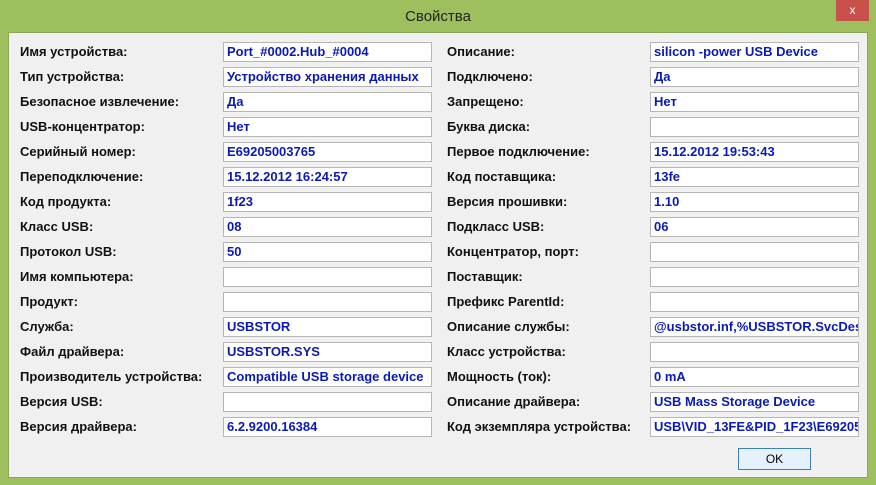 Image resolution: width=876 pixels, height=485 pixels. I want to click on right-field-label: Подкласс USB:, so click(496, 226).